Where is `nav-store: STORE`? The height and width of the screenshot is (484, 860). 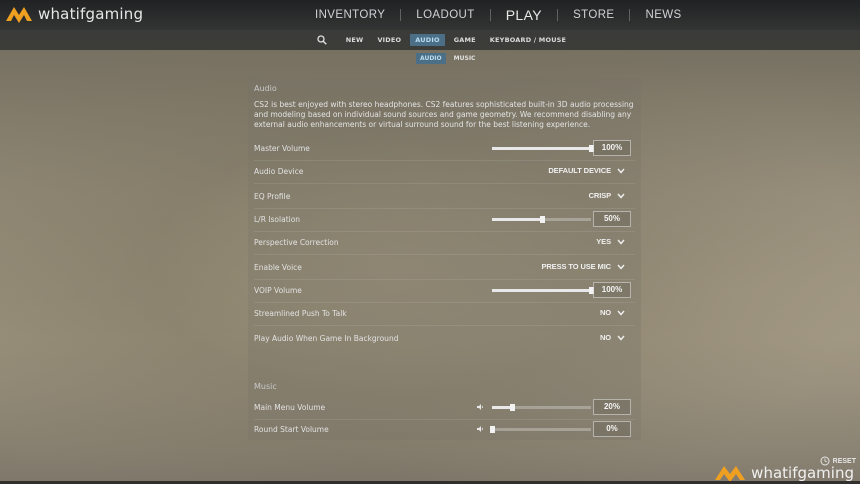 nav-store: STORE is located at coordinates (593, 15).